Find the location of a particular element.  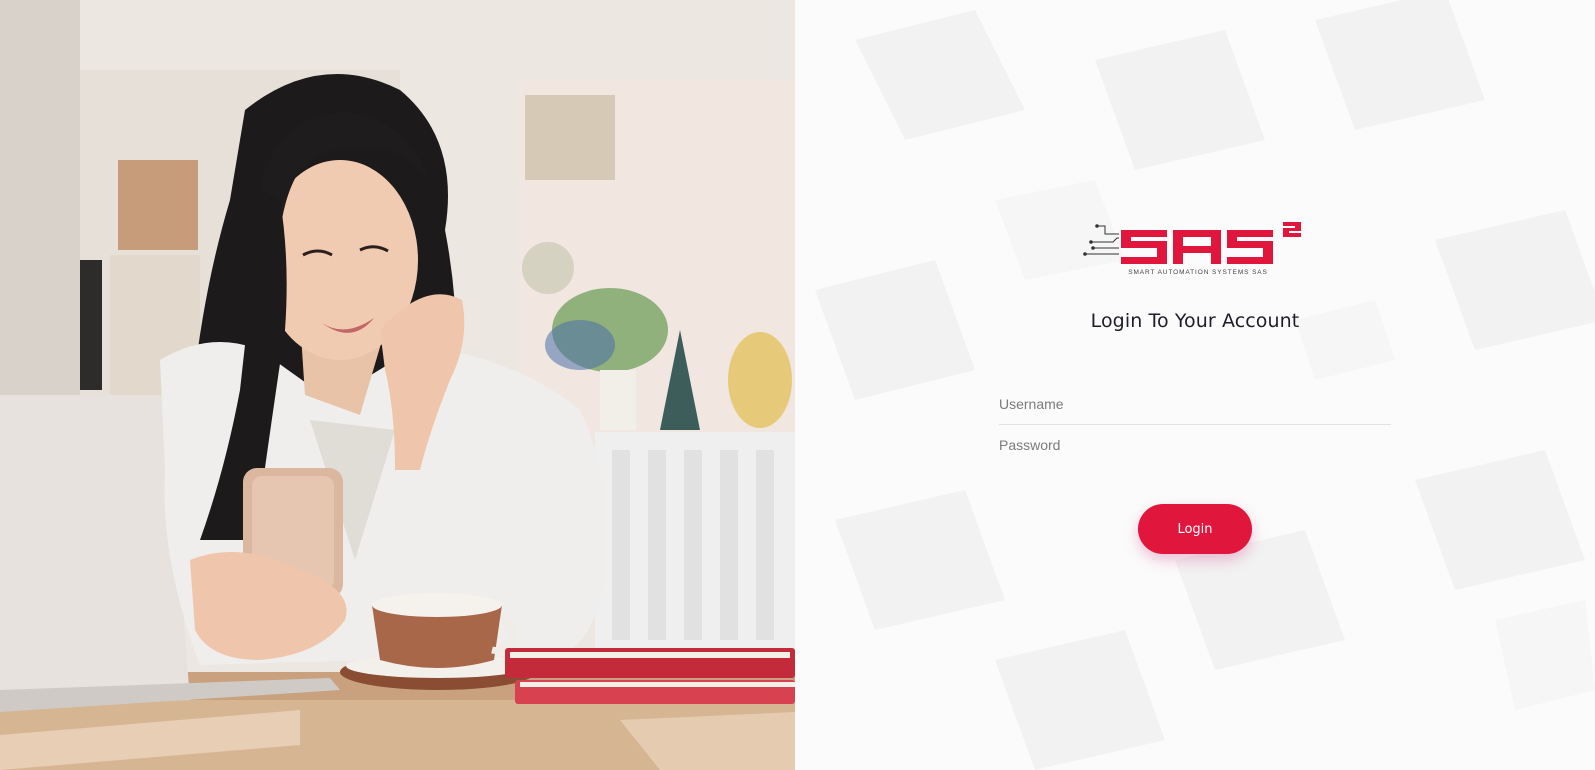

logo-tagline: SMART AUTOMATION SYSTEMS SAS is located at coordinates (1198, 272).